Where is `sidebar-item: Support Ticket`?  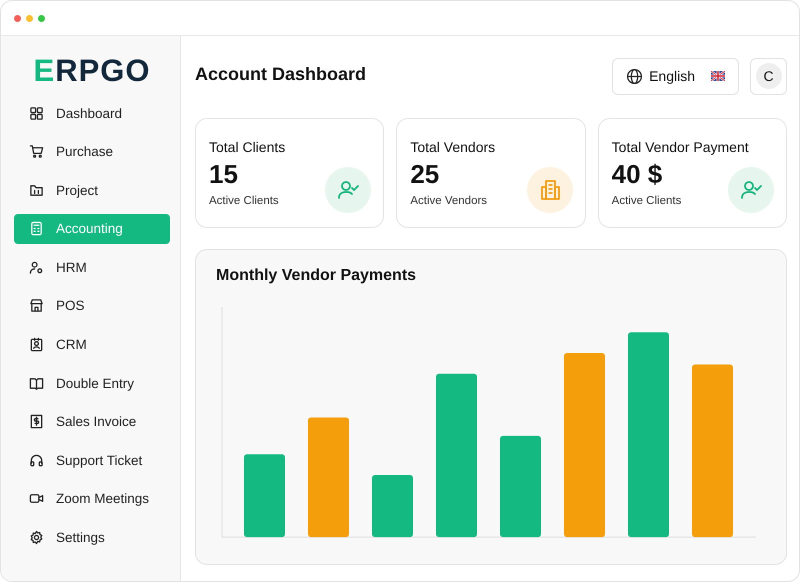 sidebar-item: Support Ticket is located at coordinates (92, 460).